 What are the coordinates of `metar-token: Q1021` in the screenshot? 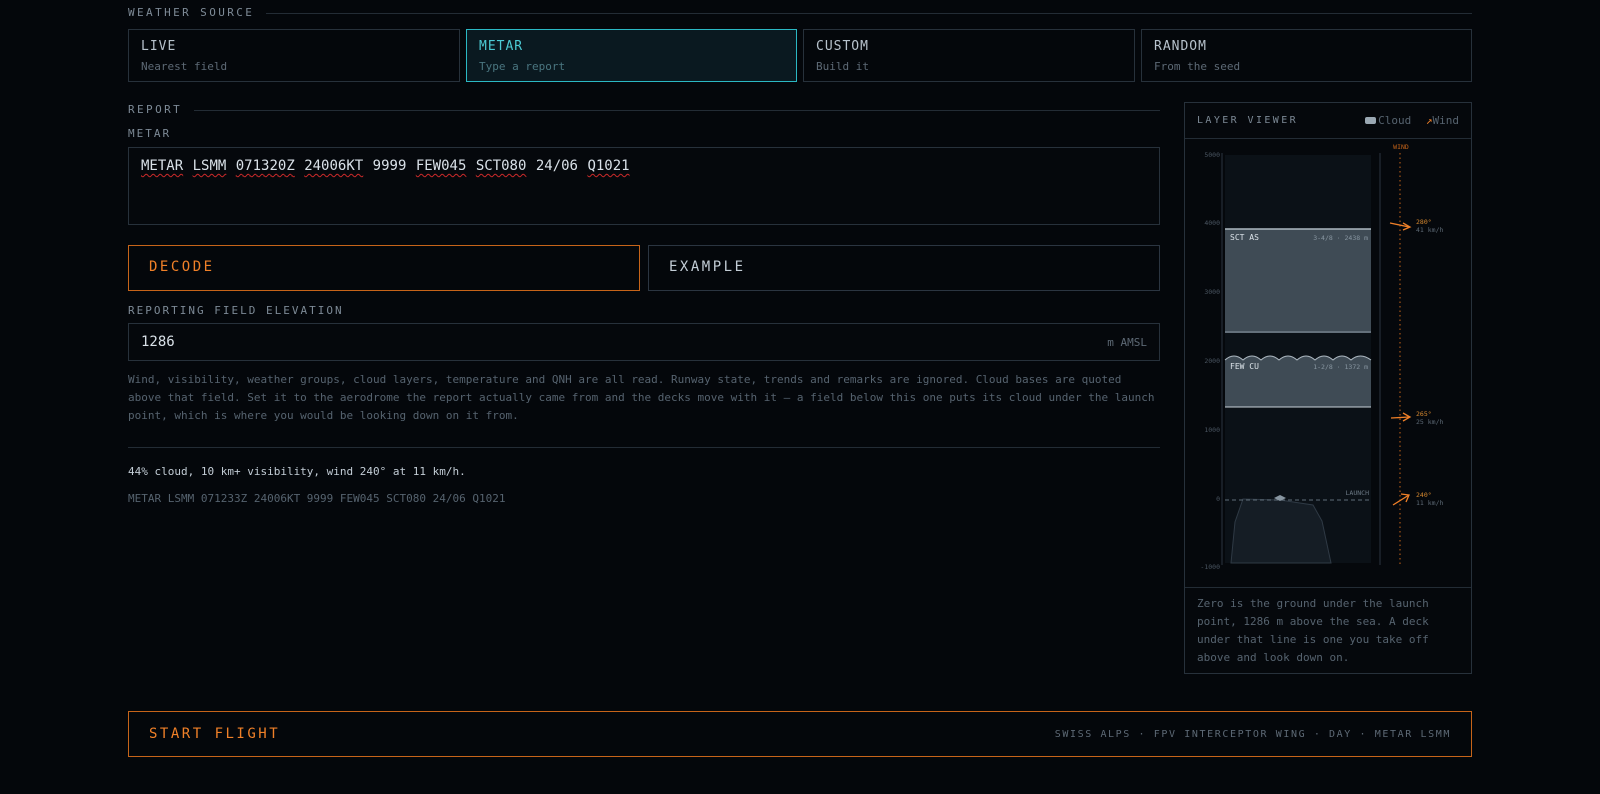 It's located at (608, 166).